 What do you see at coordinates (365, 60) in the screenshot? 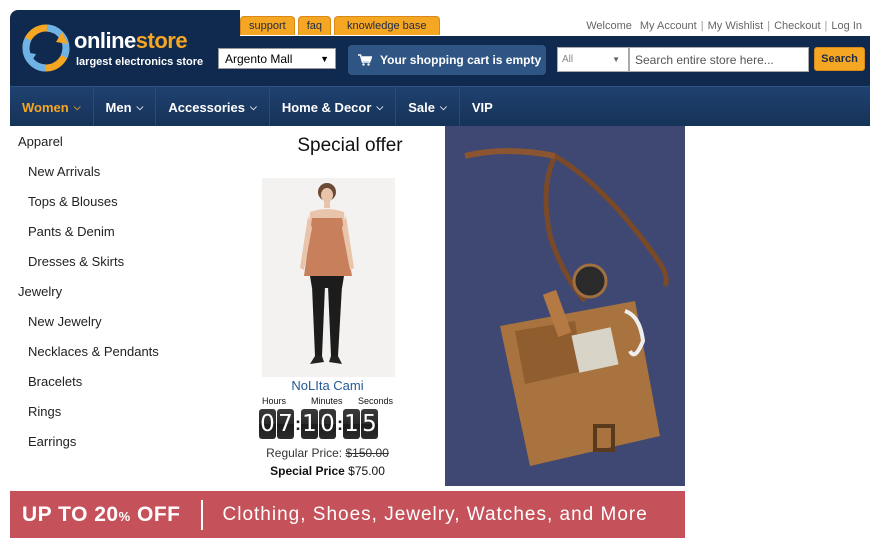
I see `cart-icon` at bounding box center [365, 60].